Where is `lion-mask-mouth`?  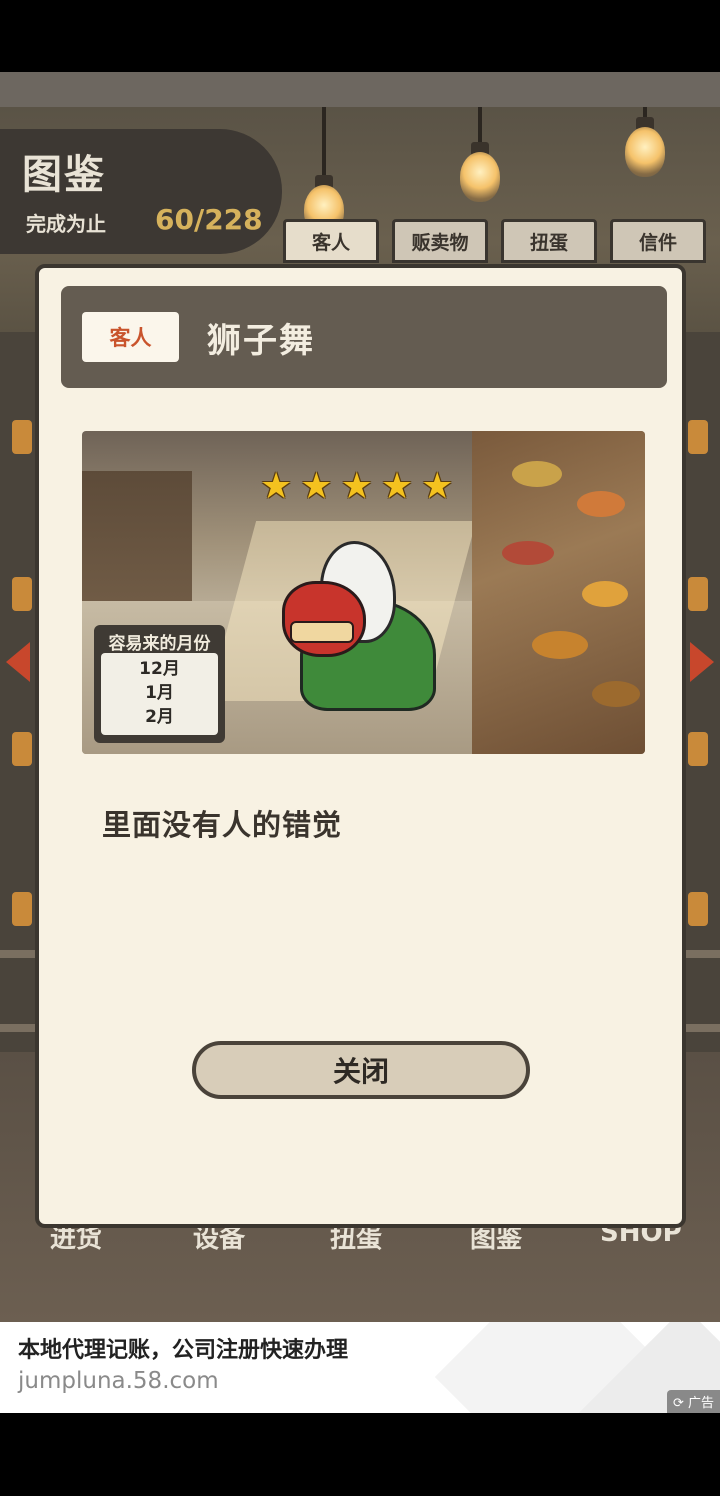
lion-mask-mouth is located at coordinates (322, 632).